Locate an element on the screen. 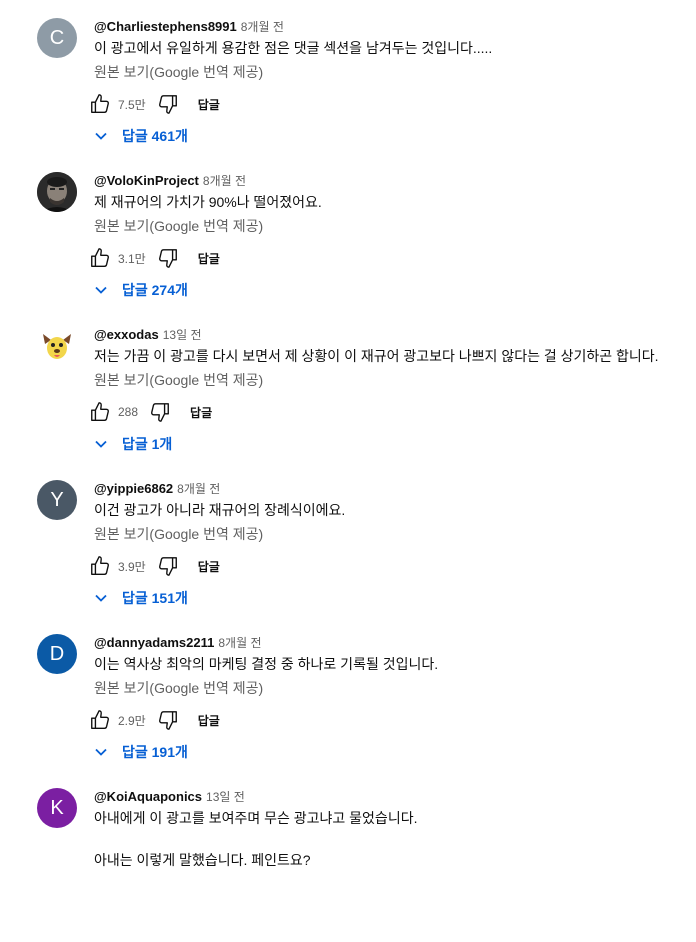  comment-header: @dannyadams2211 8개월 전 is located at coordinates (178, 643).